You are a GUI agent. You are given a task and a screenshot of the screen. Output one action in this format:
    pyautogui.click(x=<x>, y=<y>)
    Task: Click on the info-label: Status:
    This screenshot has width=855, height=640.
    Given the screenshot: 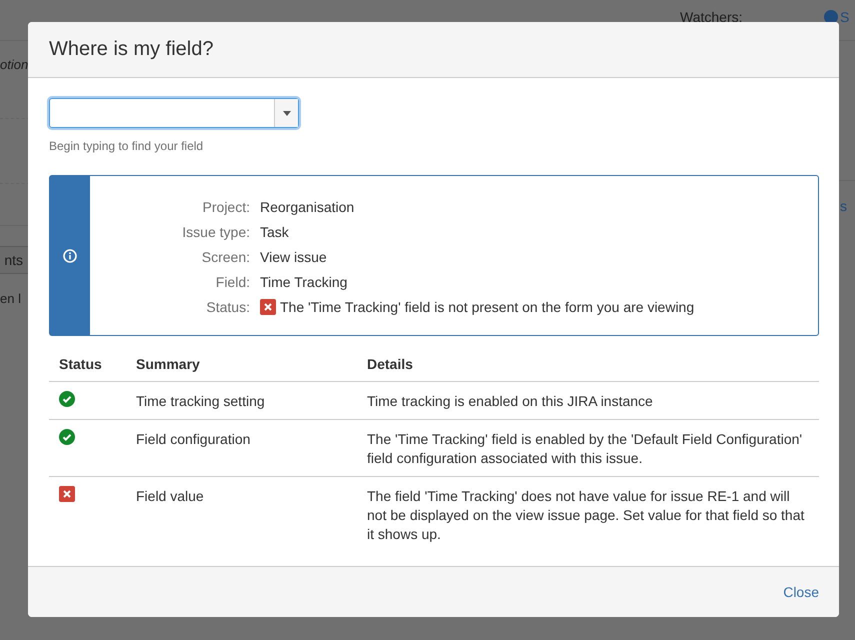 What is the action you would take?
    pyautogui.click(x=227, y=307)
    